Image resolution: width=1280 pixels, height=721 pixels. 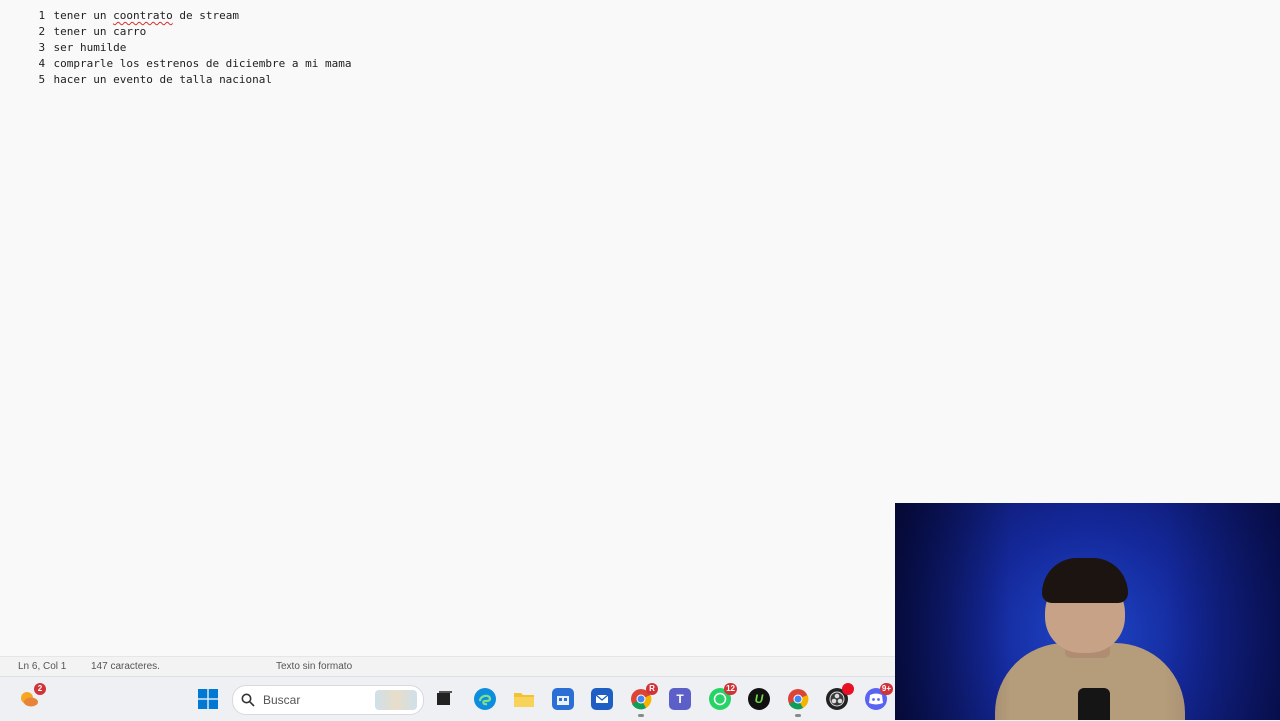 I want to click on discord-app-icon: 9+, so click(x=879, y=696).